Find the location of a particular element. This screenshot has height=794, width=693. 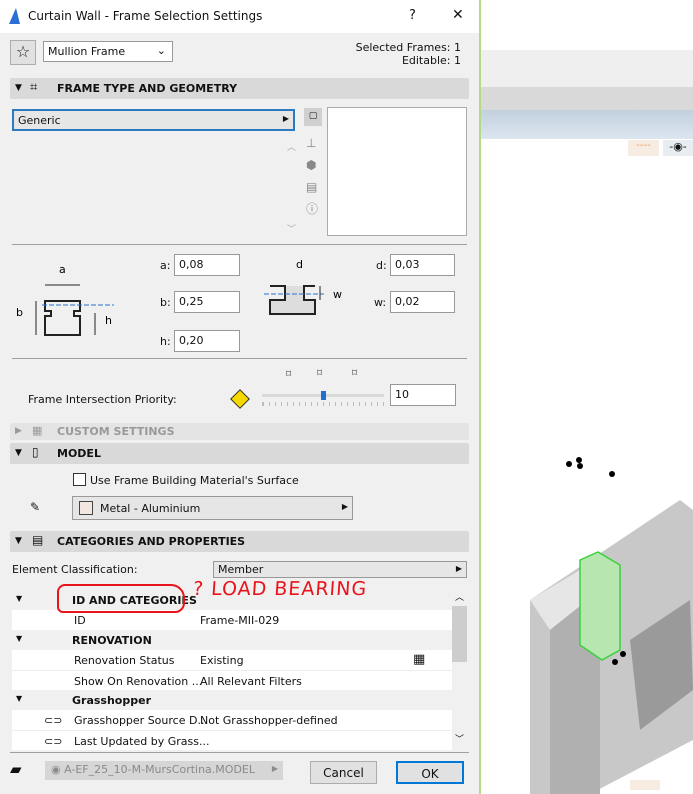

slider-ticks is located at coordinates (323, 404).